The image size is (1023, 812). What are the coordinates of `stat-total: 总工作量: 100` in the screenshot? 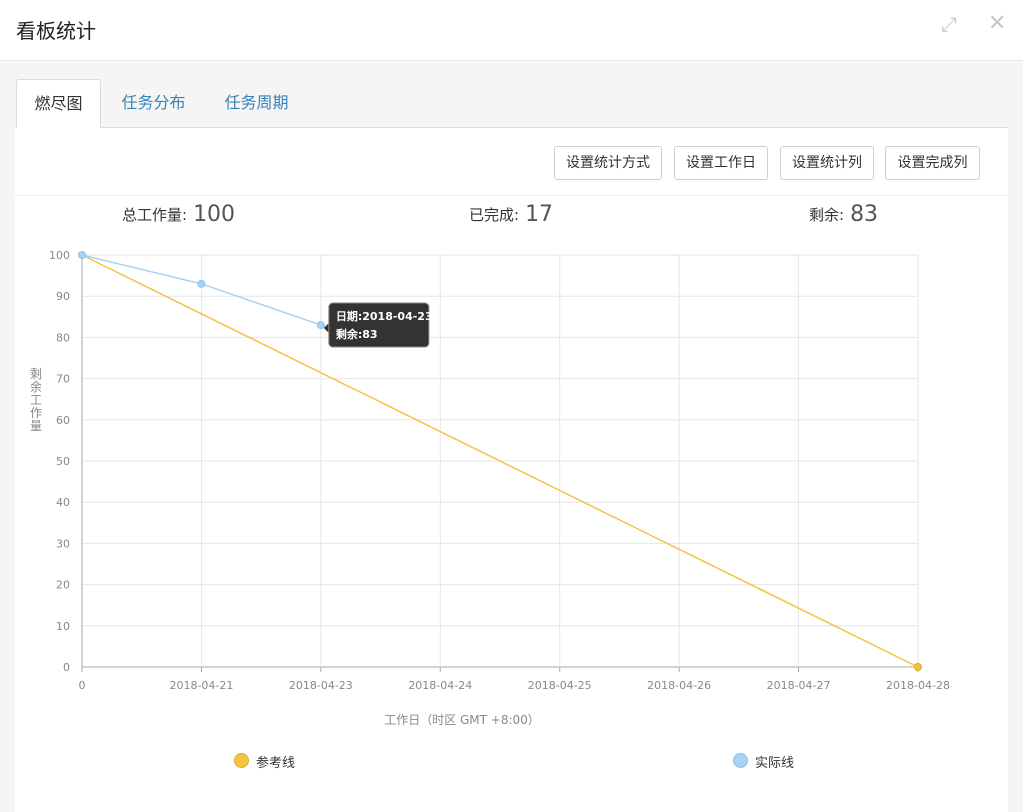 It's located at (178, 214).